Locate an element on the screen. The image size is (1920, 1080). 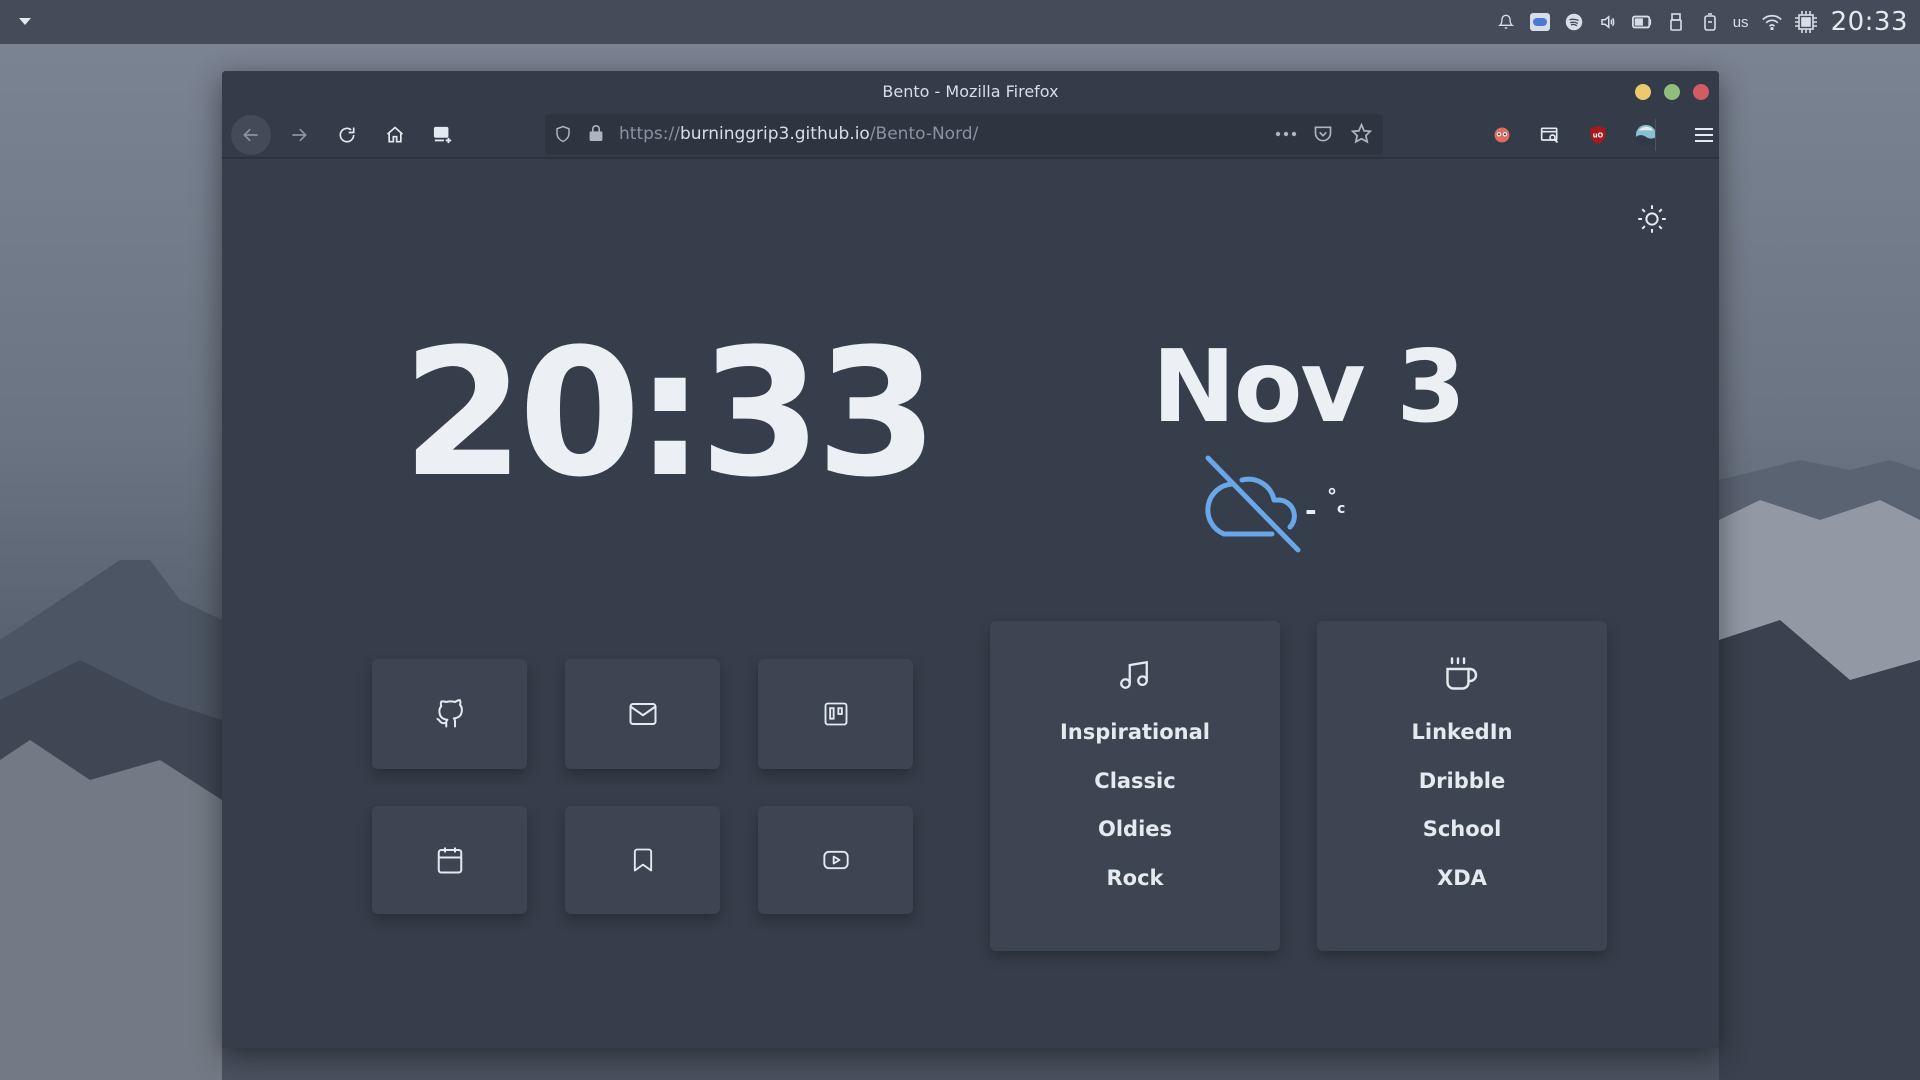
battery-icon is located at coordinates (1642, 22).